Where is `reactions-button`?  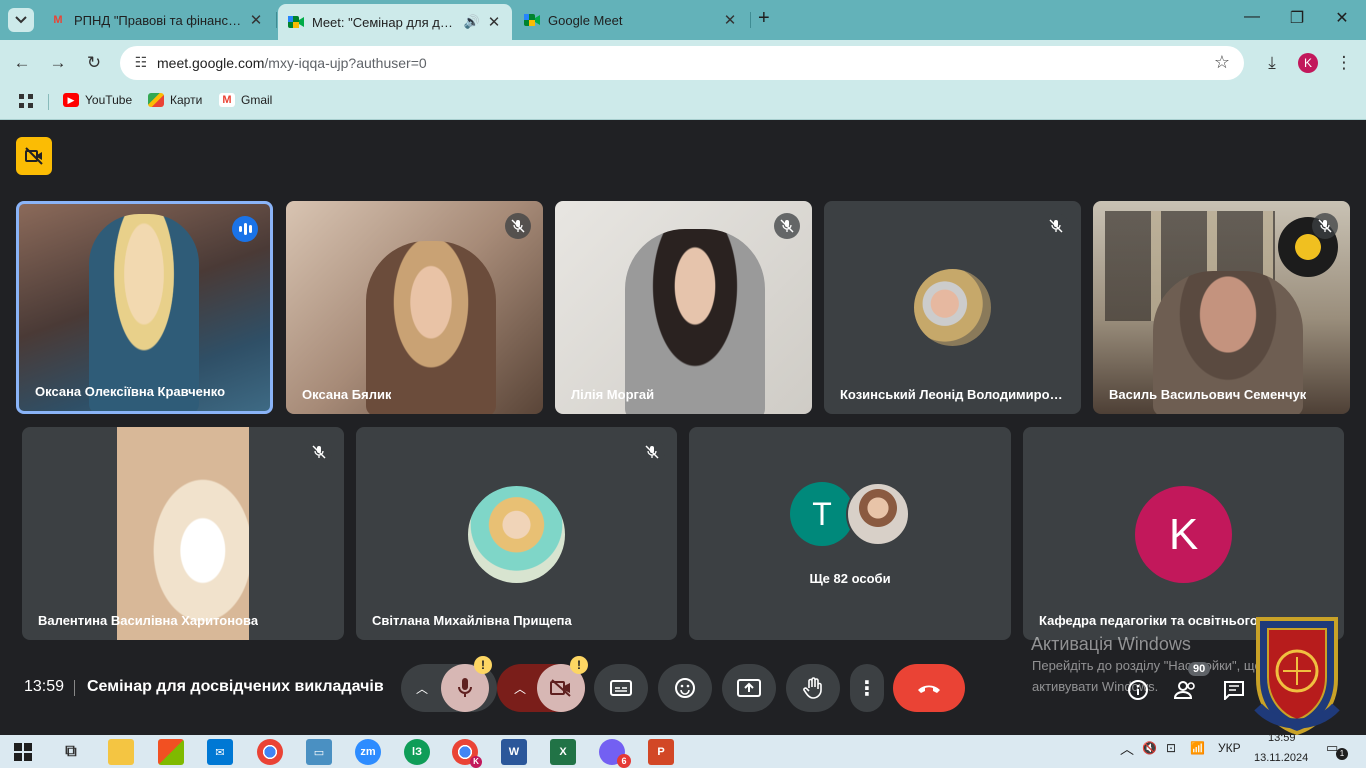 reactions-button is located at coordinates (685, 688).